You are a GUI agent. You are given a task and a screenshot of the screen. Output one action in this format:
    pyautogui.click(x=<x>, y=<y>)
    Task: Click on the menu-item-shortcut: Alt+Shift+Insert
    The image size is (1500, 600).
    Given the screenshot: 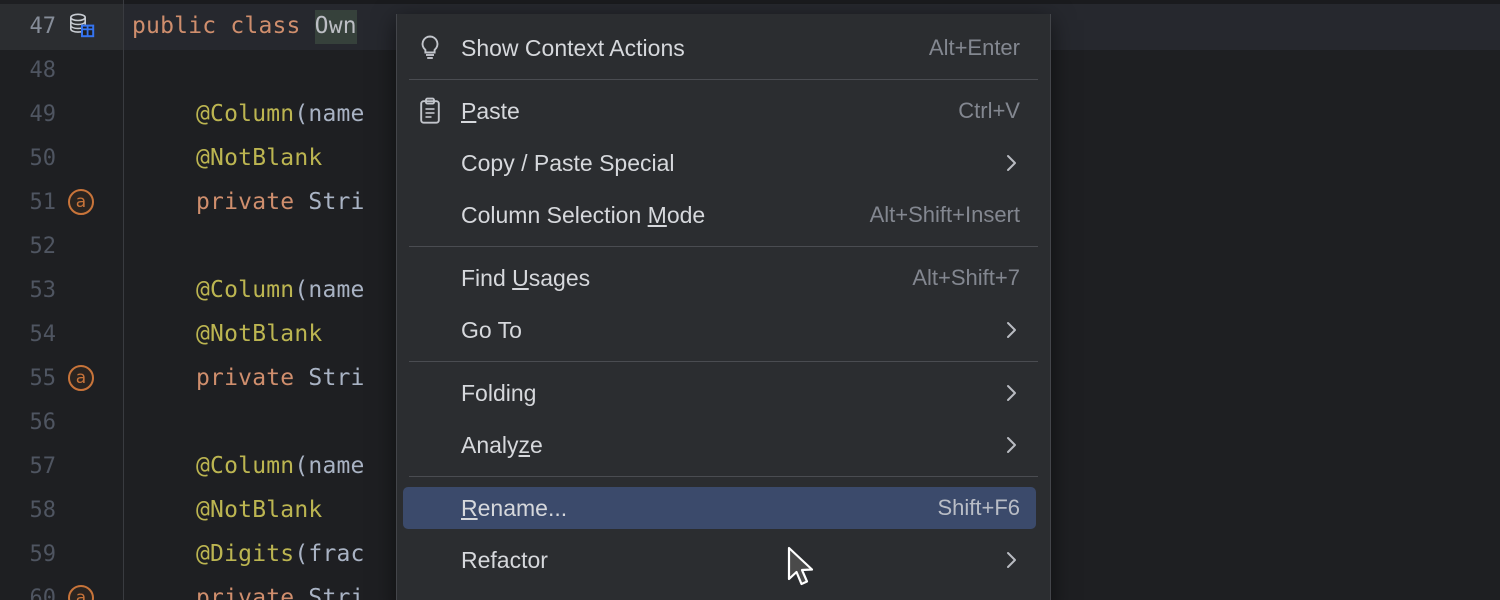 What is the action you would take?
    pyautogui.click(x=944, y=214)
    